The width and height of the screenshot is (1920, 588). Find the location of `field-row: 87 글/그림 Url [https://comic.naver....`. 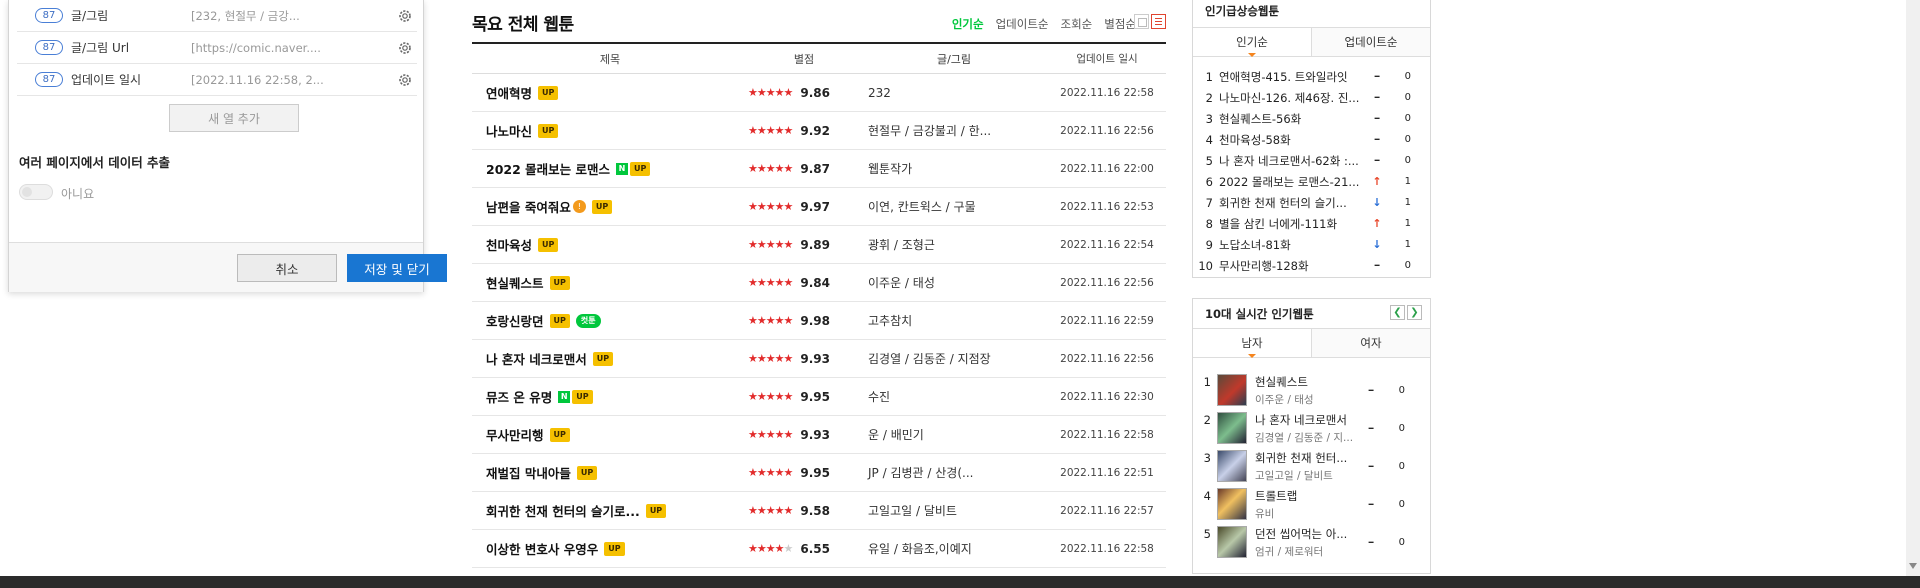

field-row: 87 글/그림 Url [https://comic.naver.... is located at coordinates (217, 48).